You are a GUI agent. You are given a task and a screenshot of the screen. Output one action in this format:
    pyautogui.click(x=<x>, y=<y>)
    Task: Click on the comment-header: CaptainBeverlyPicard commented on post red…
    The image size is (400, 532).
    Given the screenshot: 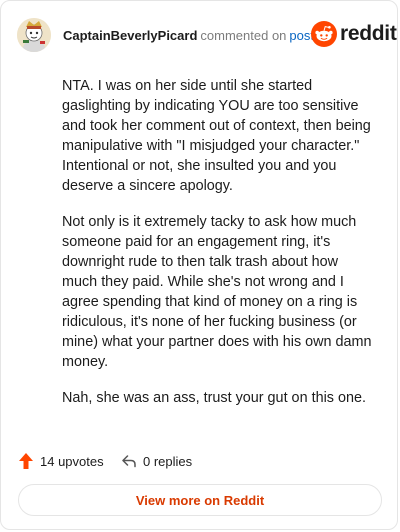 What is the action you would take?
    pyautogui.click(x=199, y=35)
    